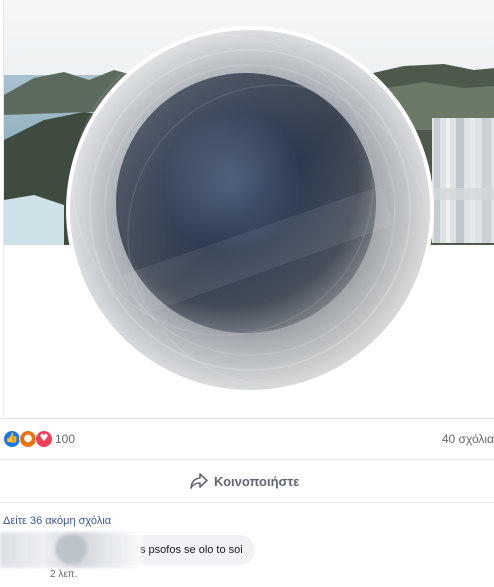 This screenshot has height=587, width=494. I want to click on post-action-bar: Κοινοποιήστε, so click(247, 481).